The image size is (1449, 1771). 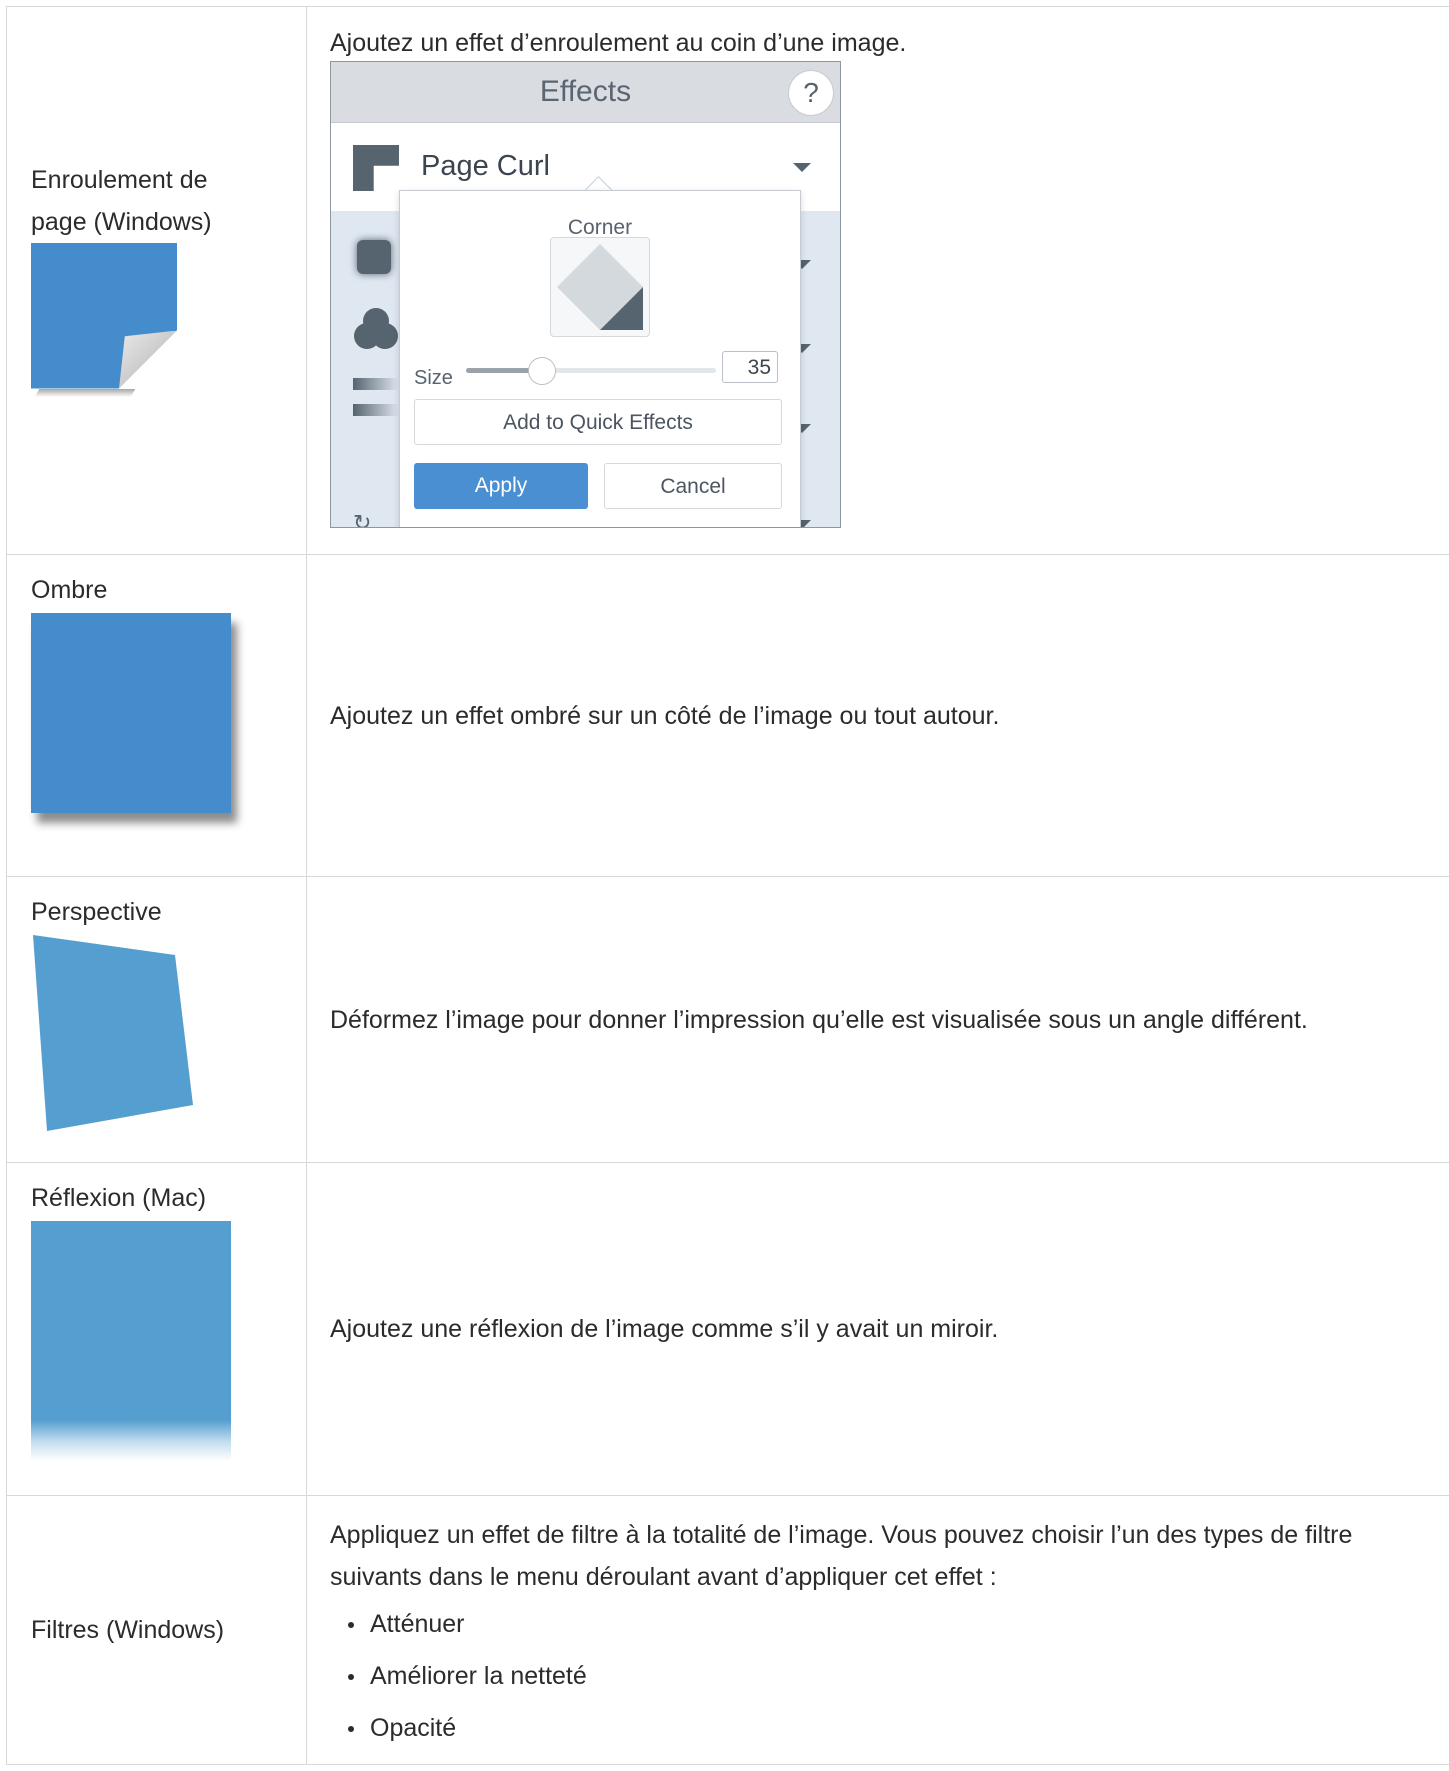 I want to click on gradient-effect-icon, so click(x=376, y=405).